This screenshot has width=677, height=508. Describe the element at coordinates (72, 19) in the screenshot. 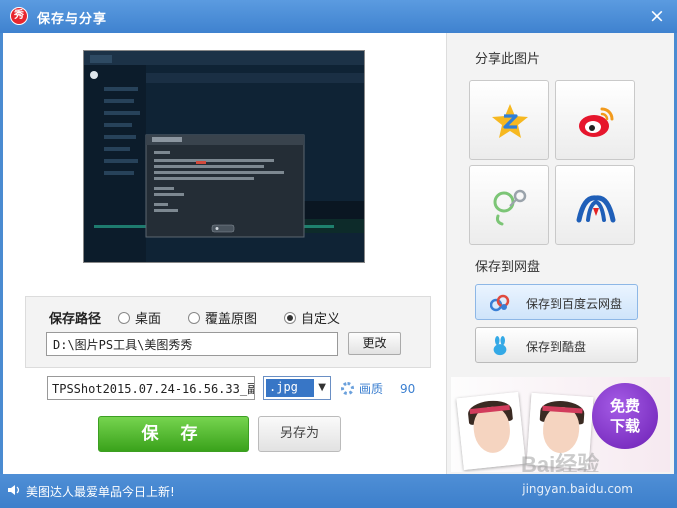

I see `dialog-title: 保存与分享` at that location.